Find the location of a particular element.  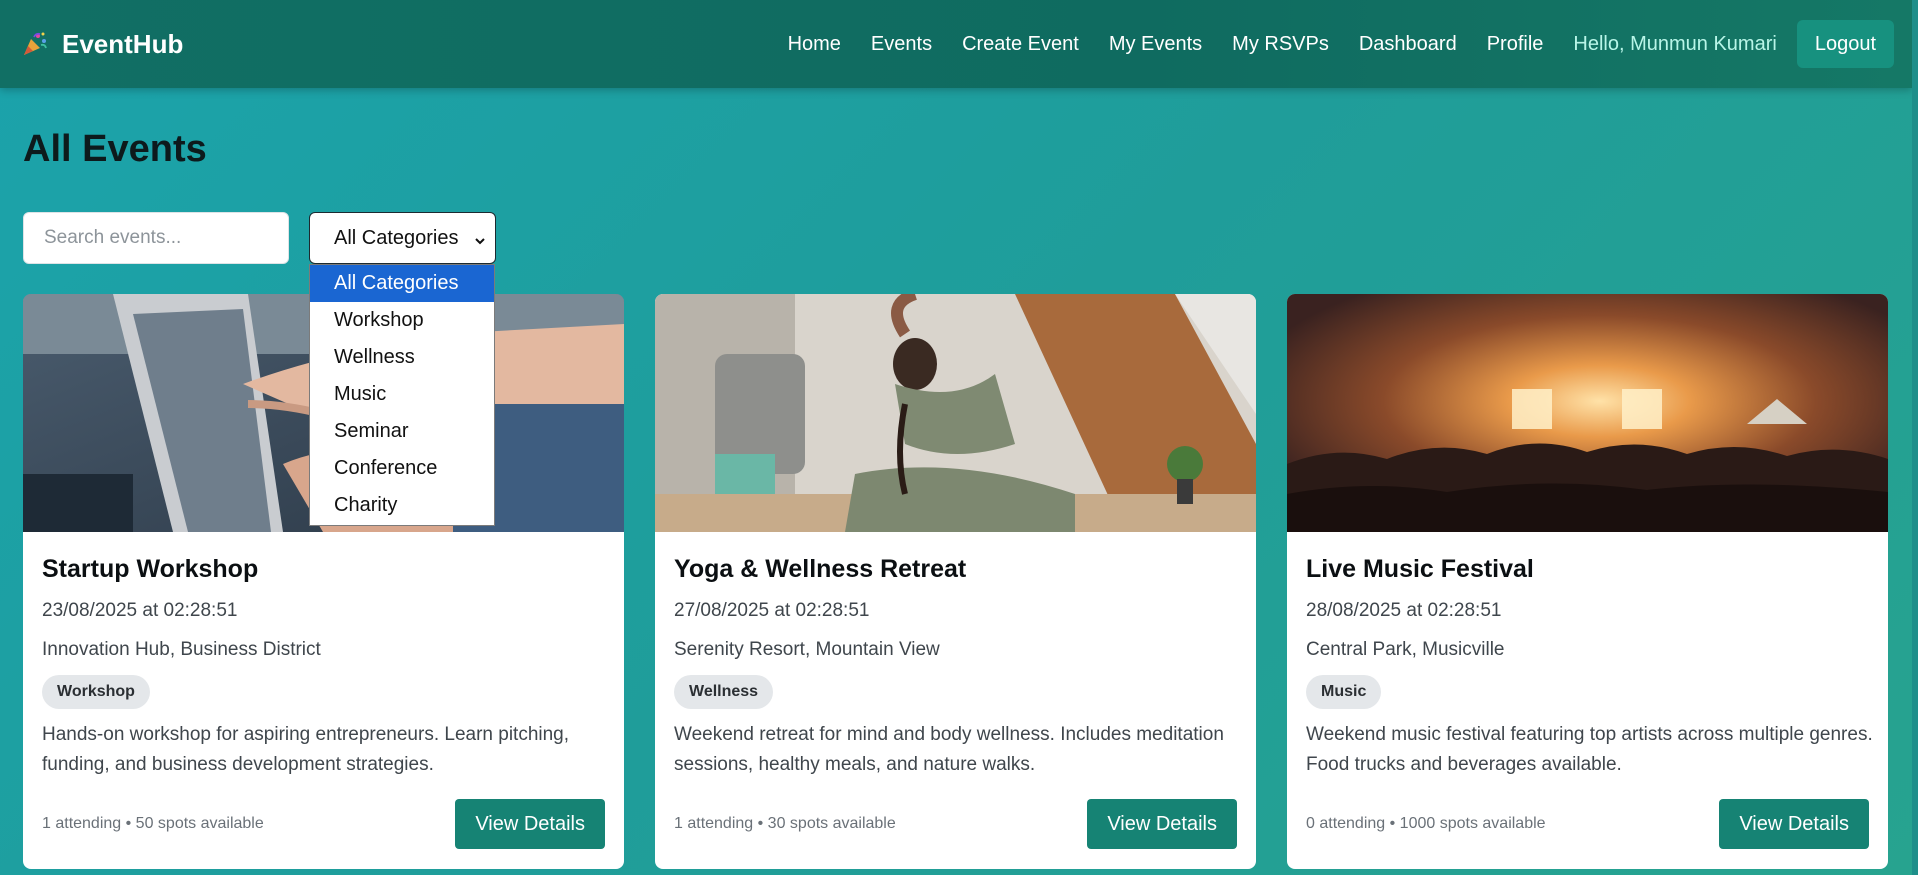

brand-logo-link: EventHub is located at coordinates (102, 44).